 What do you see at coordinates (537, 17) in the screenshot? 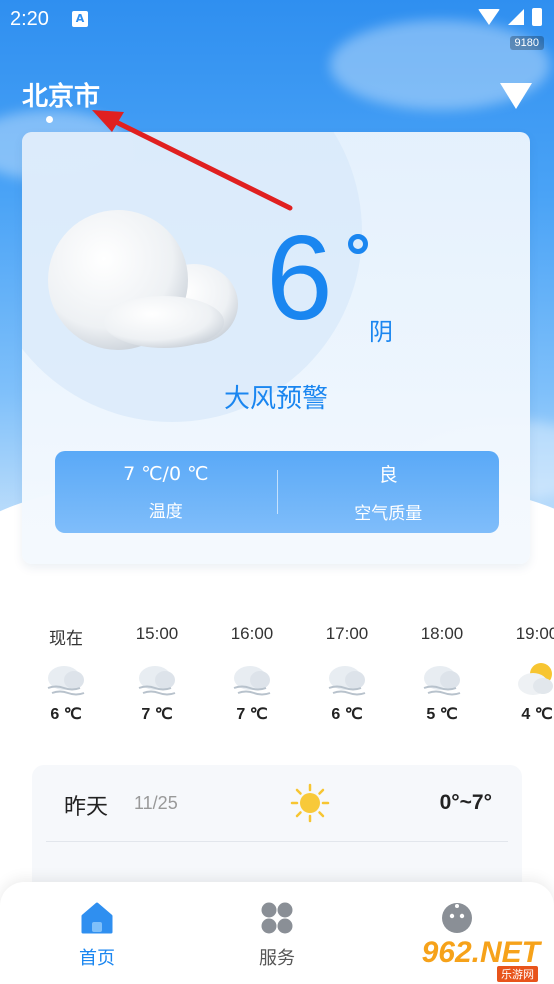
I see `battery-icon` at bounding box center [537, 17].